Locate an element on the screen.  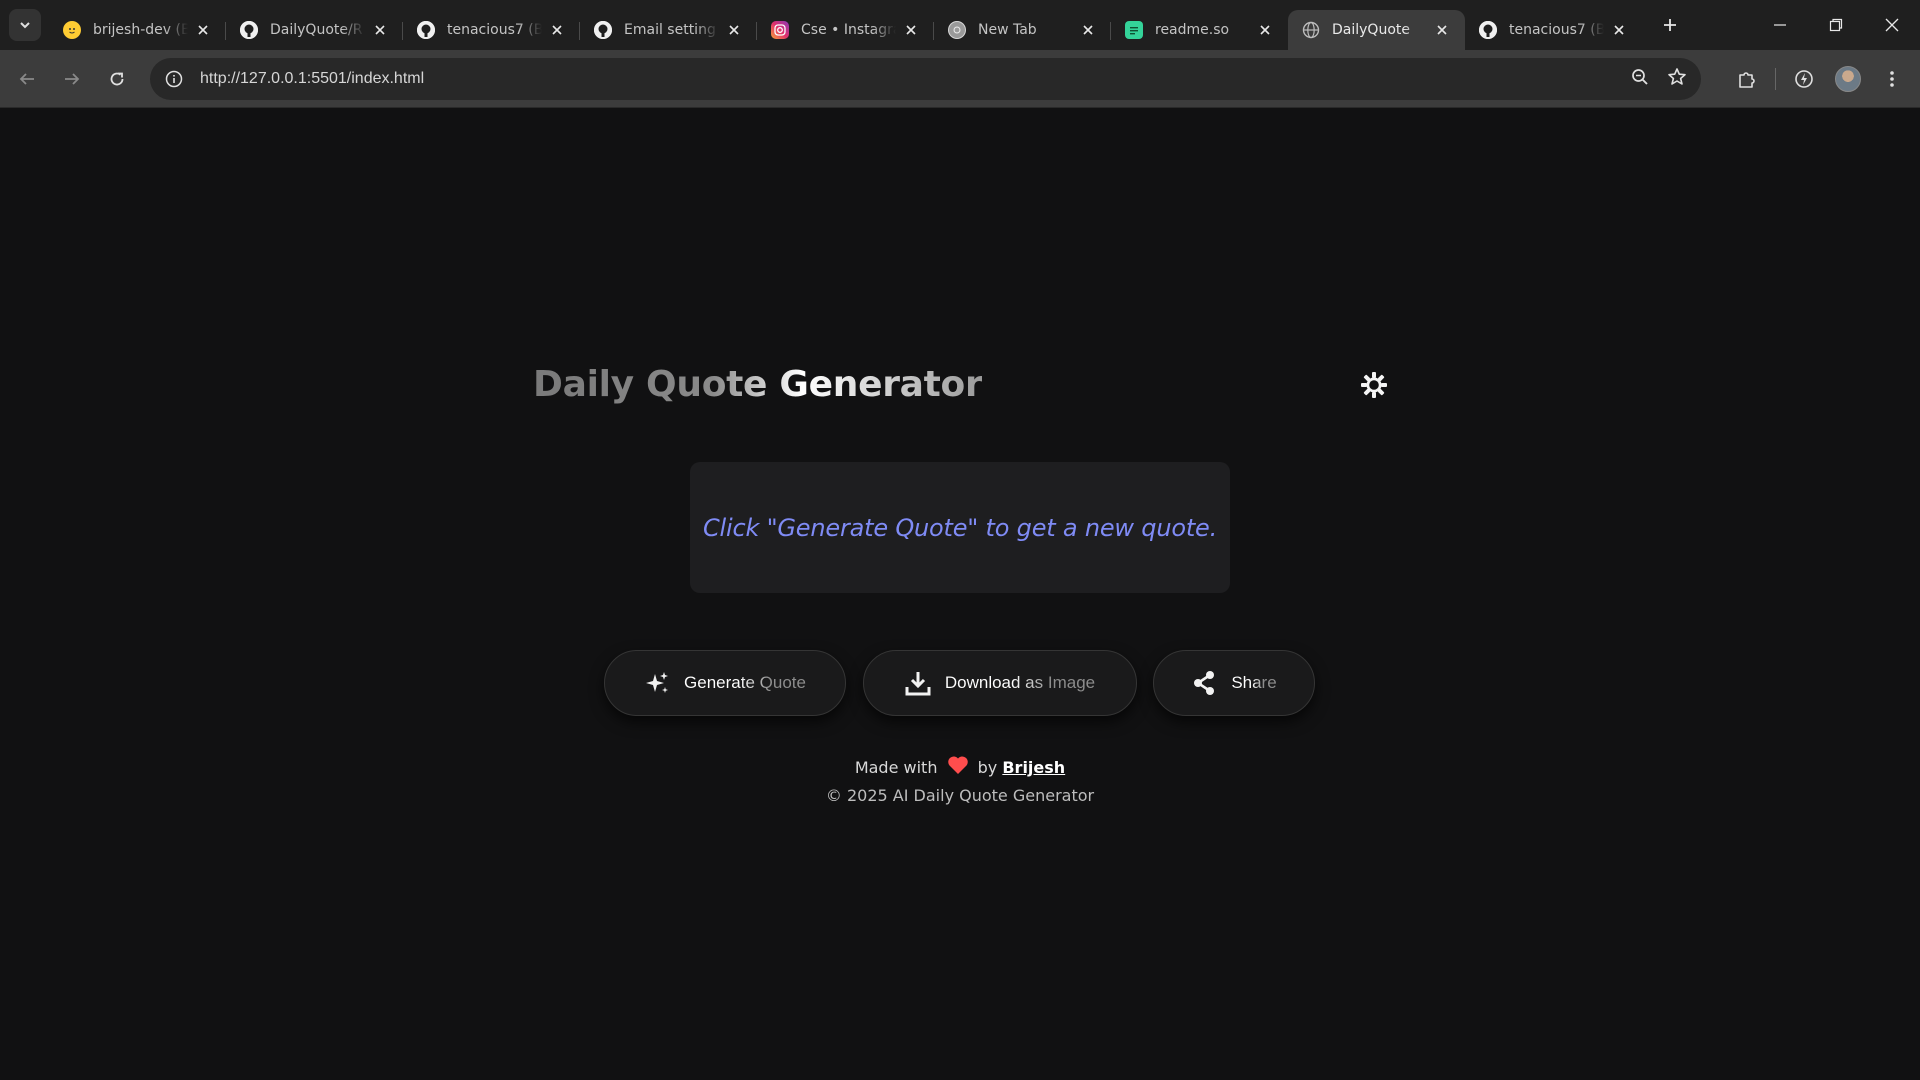
browser-tab: New Tab is located at coordinates (1022, 30).